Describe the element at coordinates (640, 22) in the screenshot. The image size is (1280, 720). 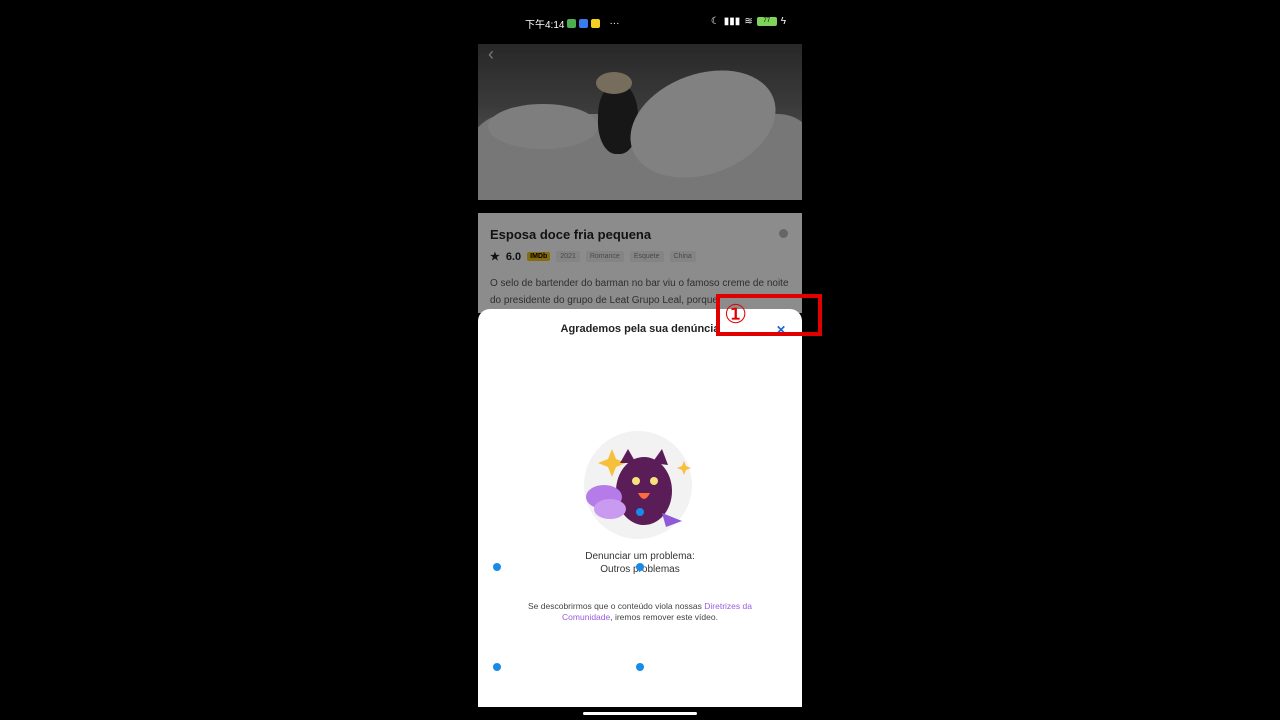
I see `status-bar: 下午4:14 ··· ☾ ▮▮▮ ≋ 77 ϟ` at that location.